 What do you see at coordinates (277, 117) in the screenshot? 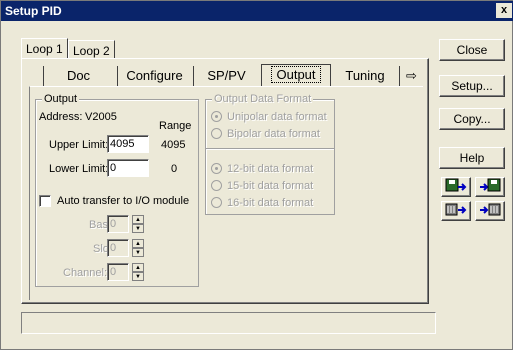
I see `unipolar-label: Unipolar data format` at bounding box center [277, 117].